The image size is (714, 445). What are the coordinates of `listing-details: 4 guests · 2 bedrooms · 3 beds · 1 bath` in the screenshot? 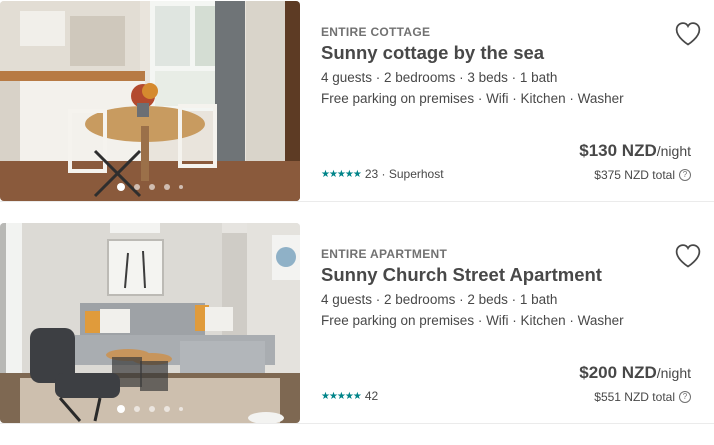 It's located at (439, 77).